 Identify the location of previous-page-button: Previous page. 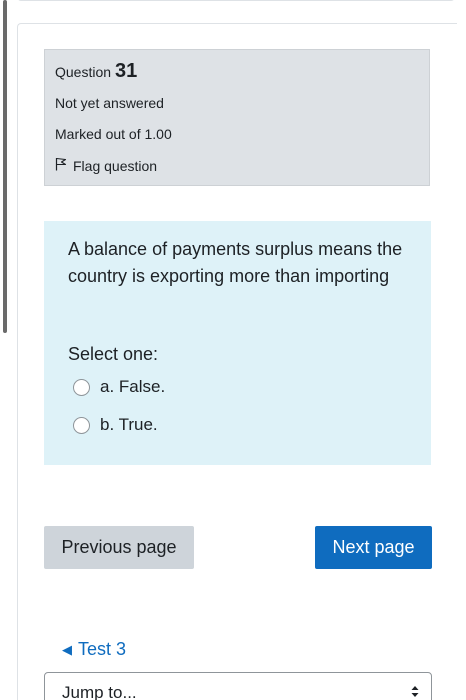
(119, 547).